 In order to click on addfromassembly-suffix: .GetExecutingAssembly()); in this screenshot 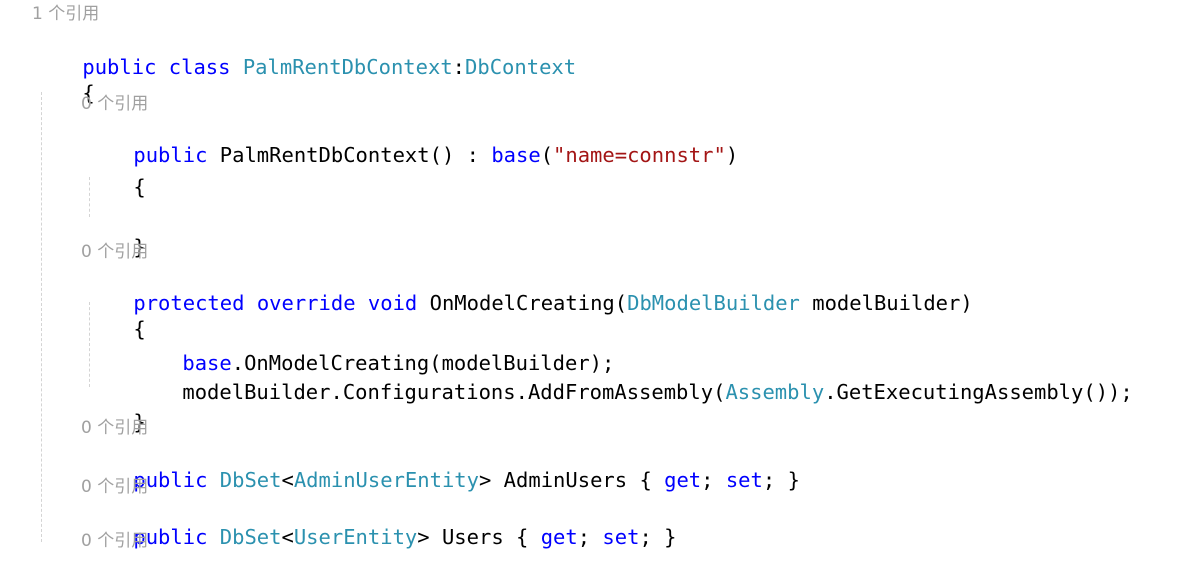, I will do `click(978, 392)`.